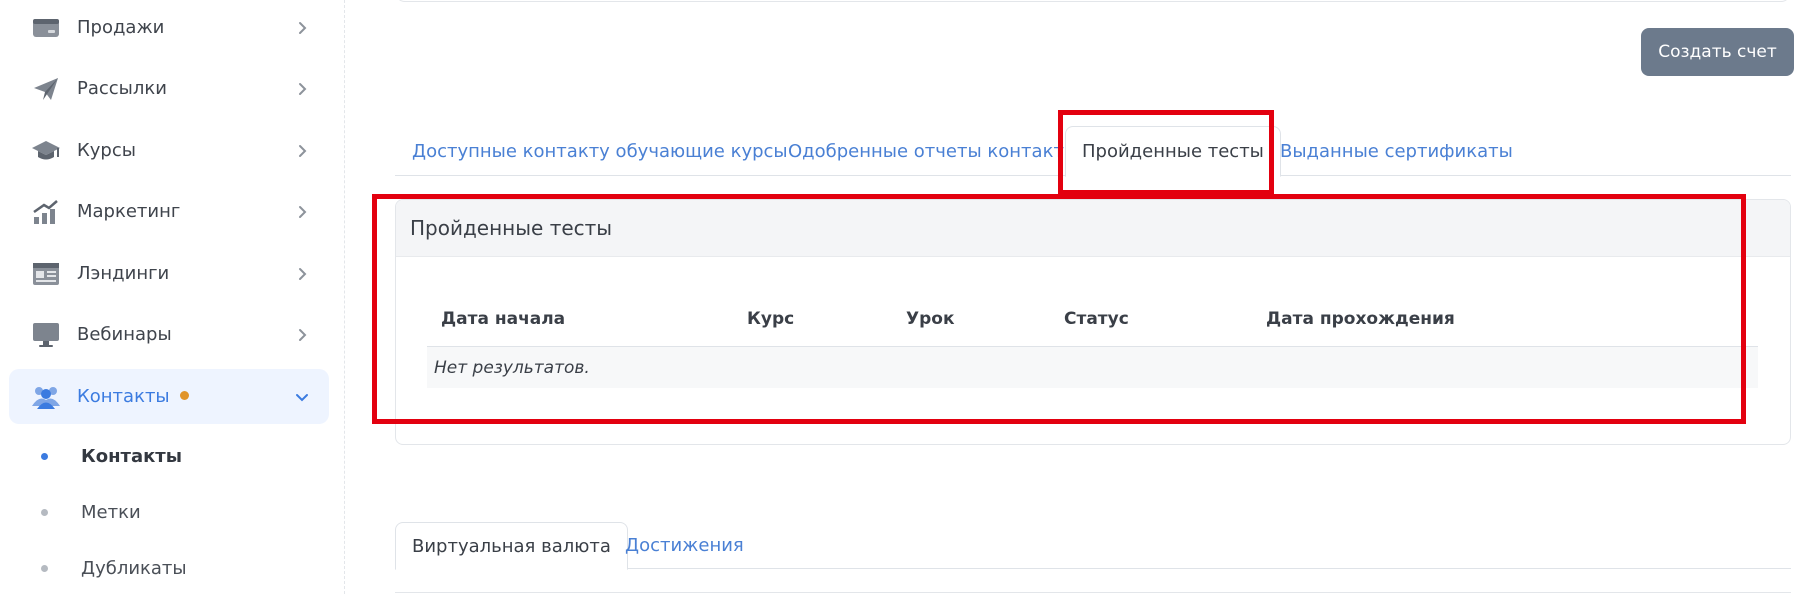 The image size is (1800, 594). Describe the element at coordinates (46, 151) in the screenshot. I see `graduation-cap-icon` at that location.